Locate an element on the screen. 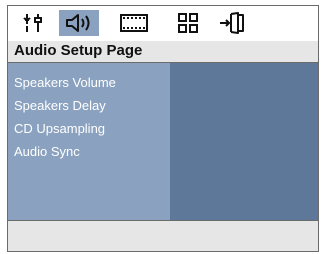  tab-preference-setup is located at coordinates (188, 23).